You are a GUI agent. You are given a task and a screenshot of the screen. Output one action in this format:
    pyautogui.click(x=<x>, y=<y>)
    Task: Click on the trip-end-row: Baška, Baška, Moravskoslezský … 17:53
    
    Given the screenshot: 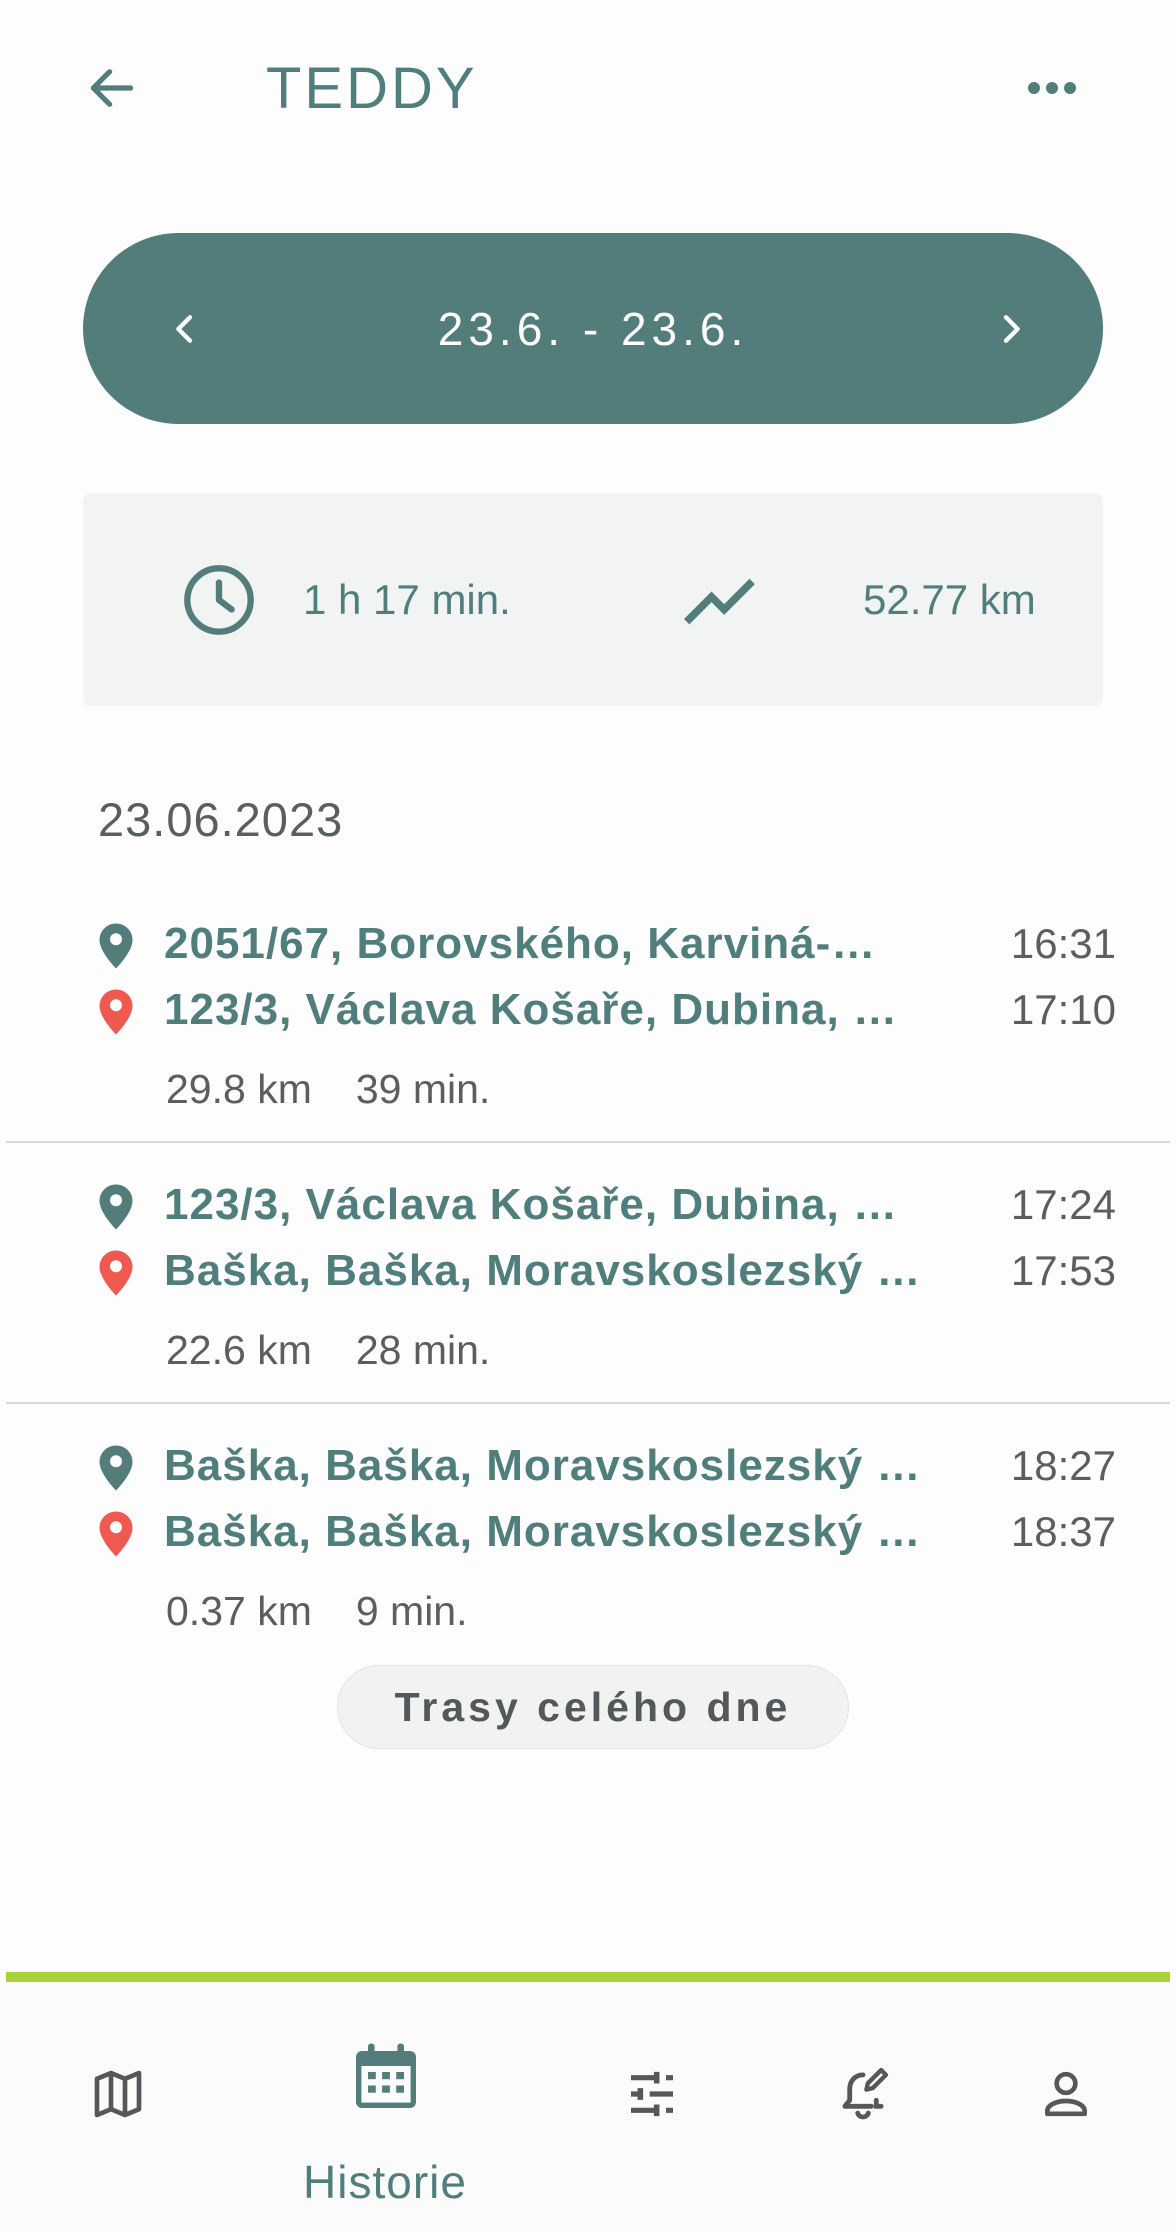 What is the action you would take?
    pyautogui.click(x=588, y=1273)
    